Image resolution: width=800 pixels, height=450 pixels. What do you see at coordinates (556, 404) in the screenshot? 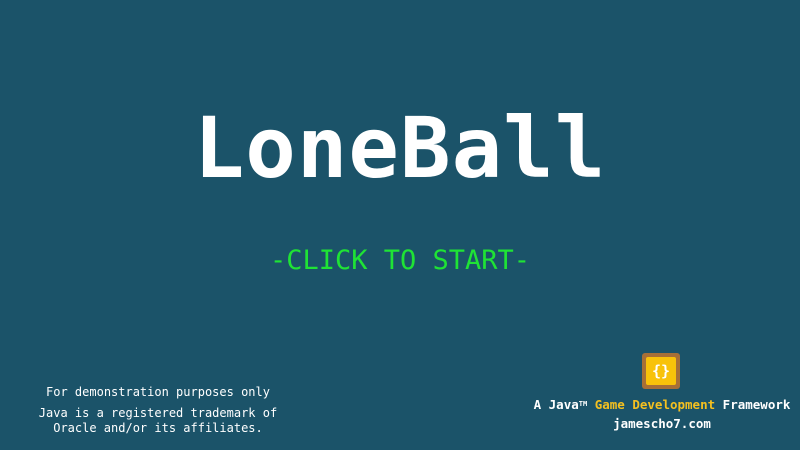
I see `credit-prefix: A Java` at bounding box center [556, 404].